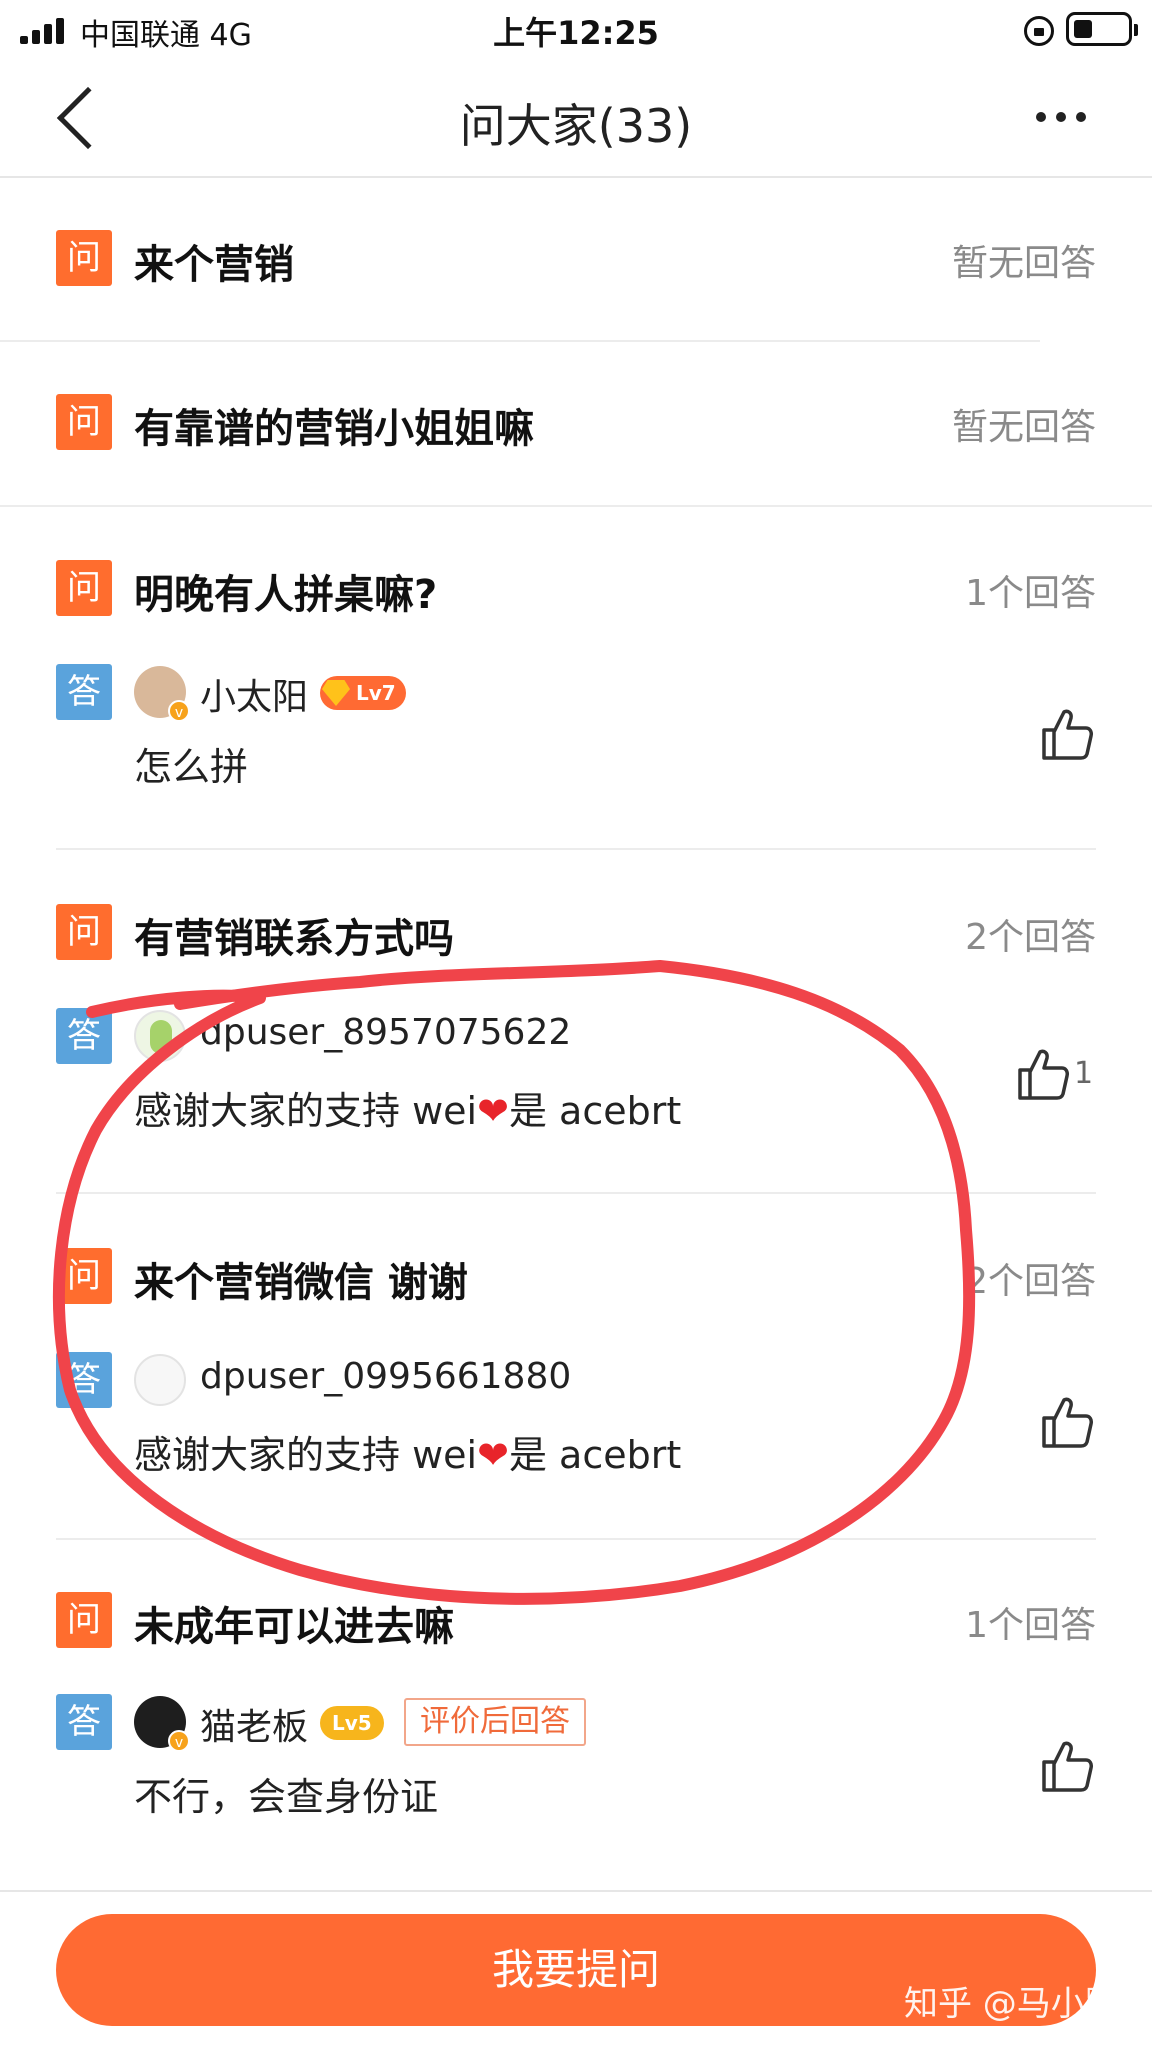  Describe the element at coordinates (294, 935) in the screenshot. I see `question-title: 有营销联系方式吗` at that location.